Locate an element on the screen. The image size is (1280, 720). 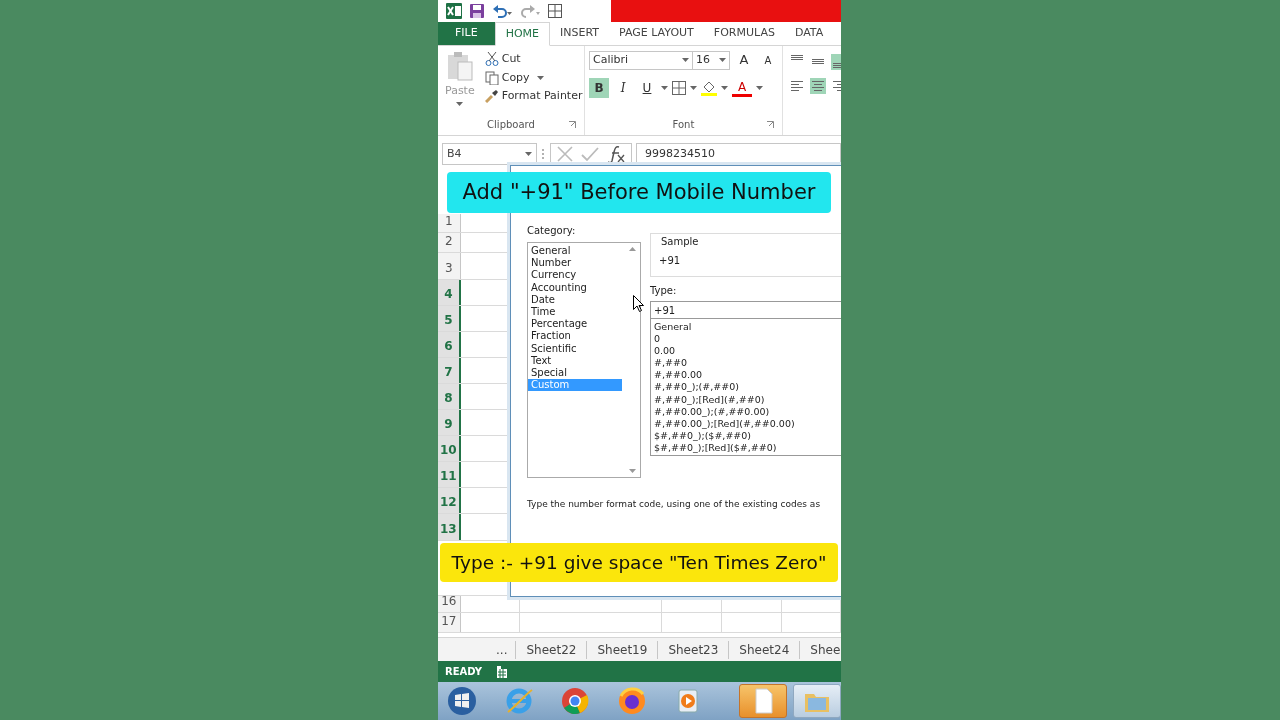
ribbon-tab: FILE is located at coordinates (466, 33).